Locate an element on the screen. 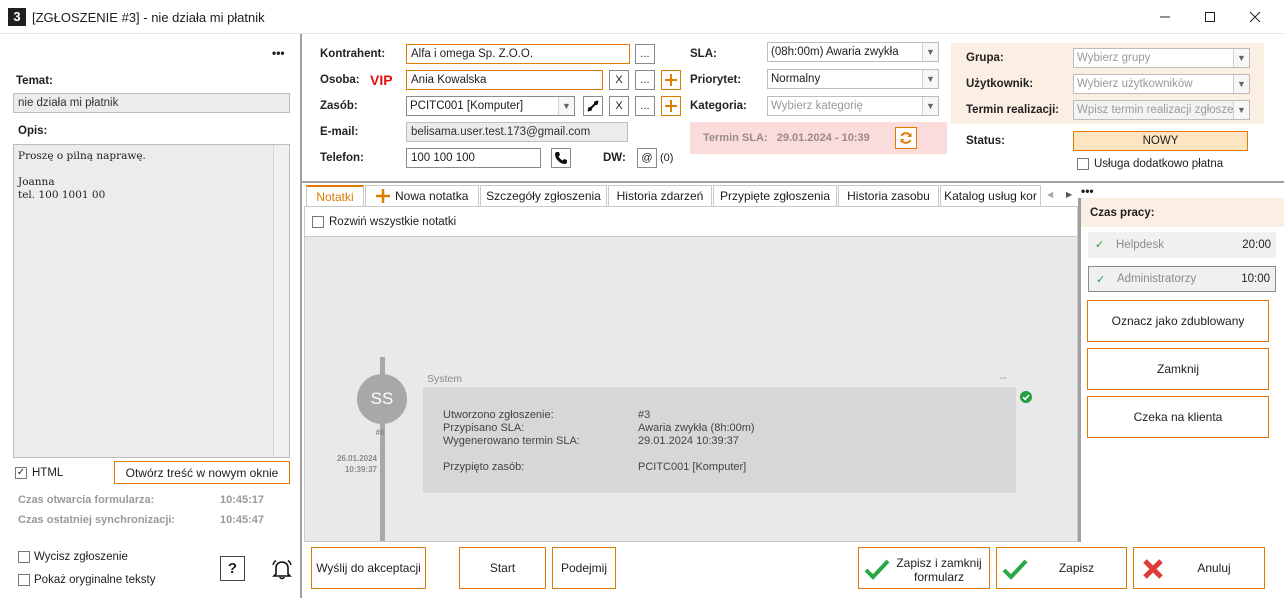 The height and width of the screenshot is (598, 1284). note-date: 26.01.2024 is located at coordinates (356, 458).